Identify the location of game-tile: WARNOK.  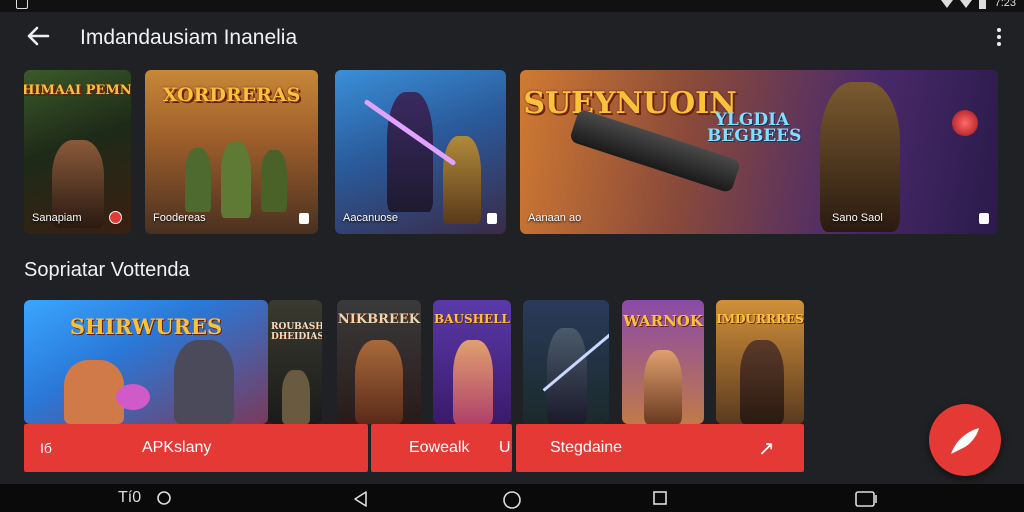
(663, 362).